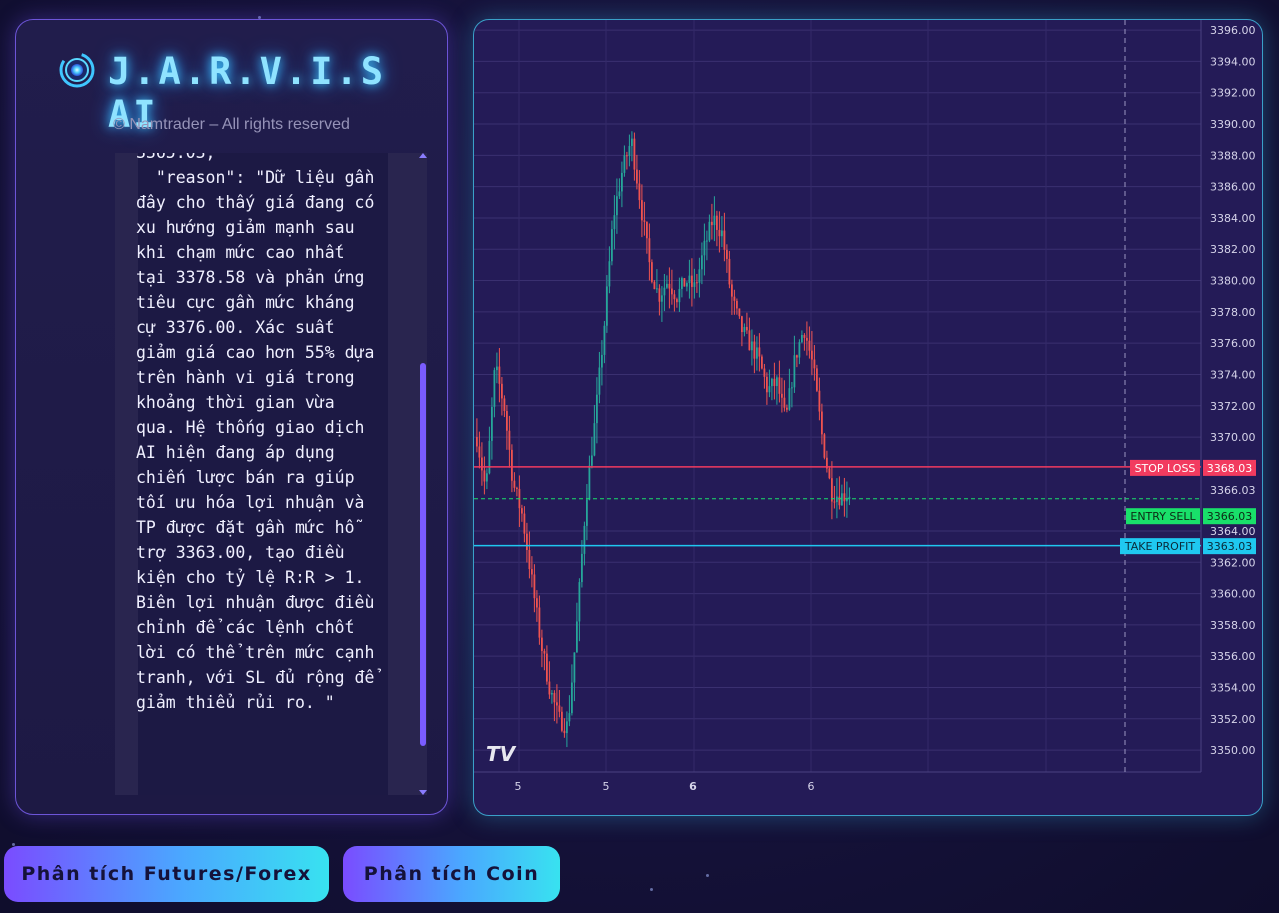 The image size is (1279, 913). What do you see at coordinates (231, 124) in the screenshot?
I see `copyright-text: © Namtrader – All rights reserved` at bounding box center [231, 124].